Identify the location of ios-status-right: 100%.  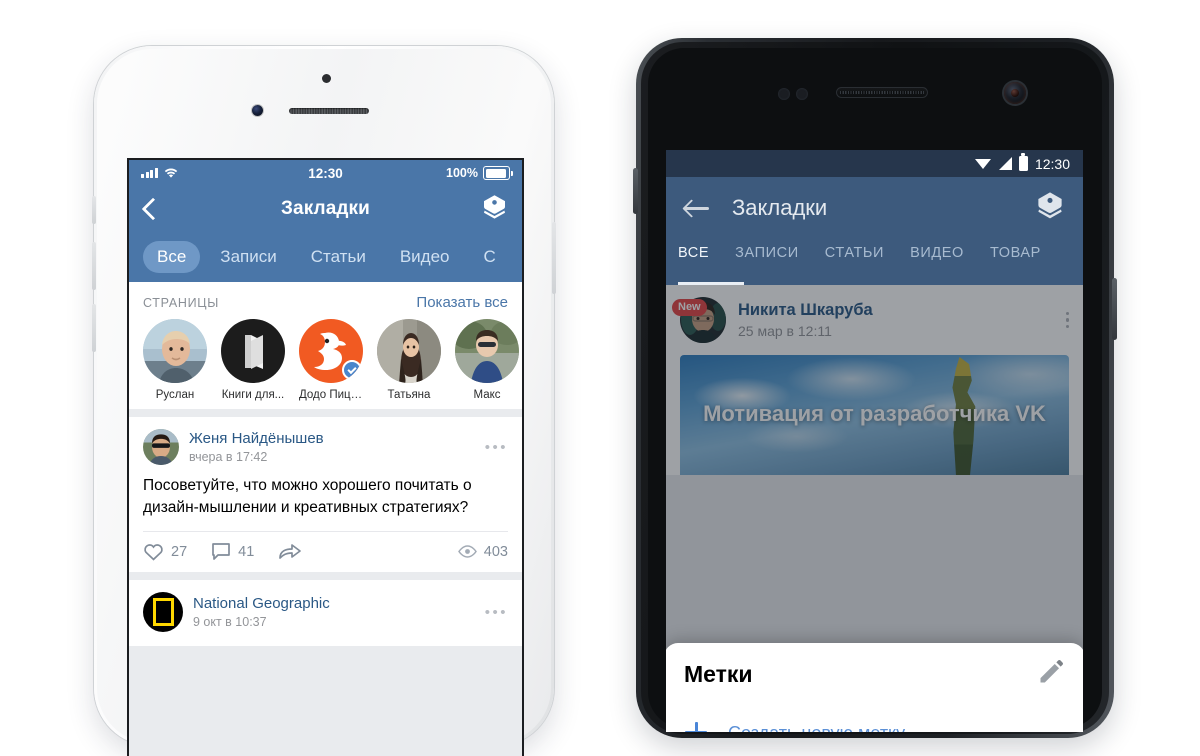
(479, 173).